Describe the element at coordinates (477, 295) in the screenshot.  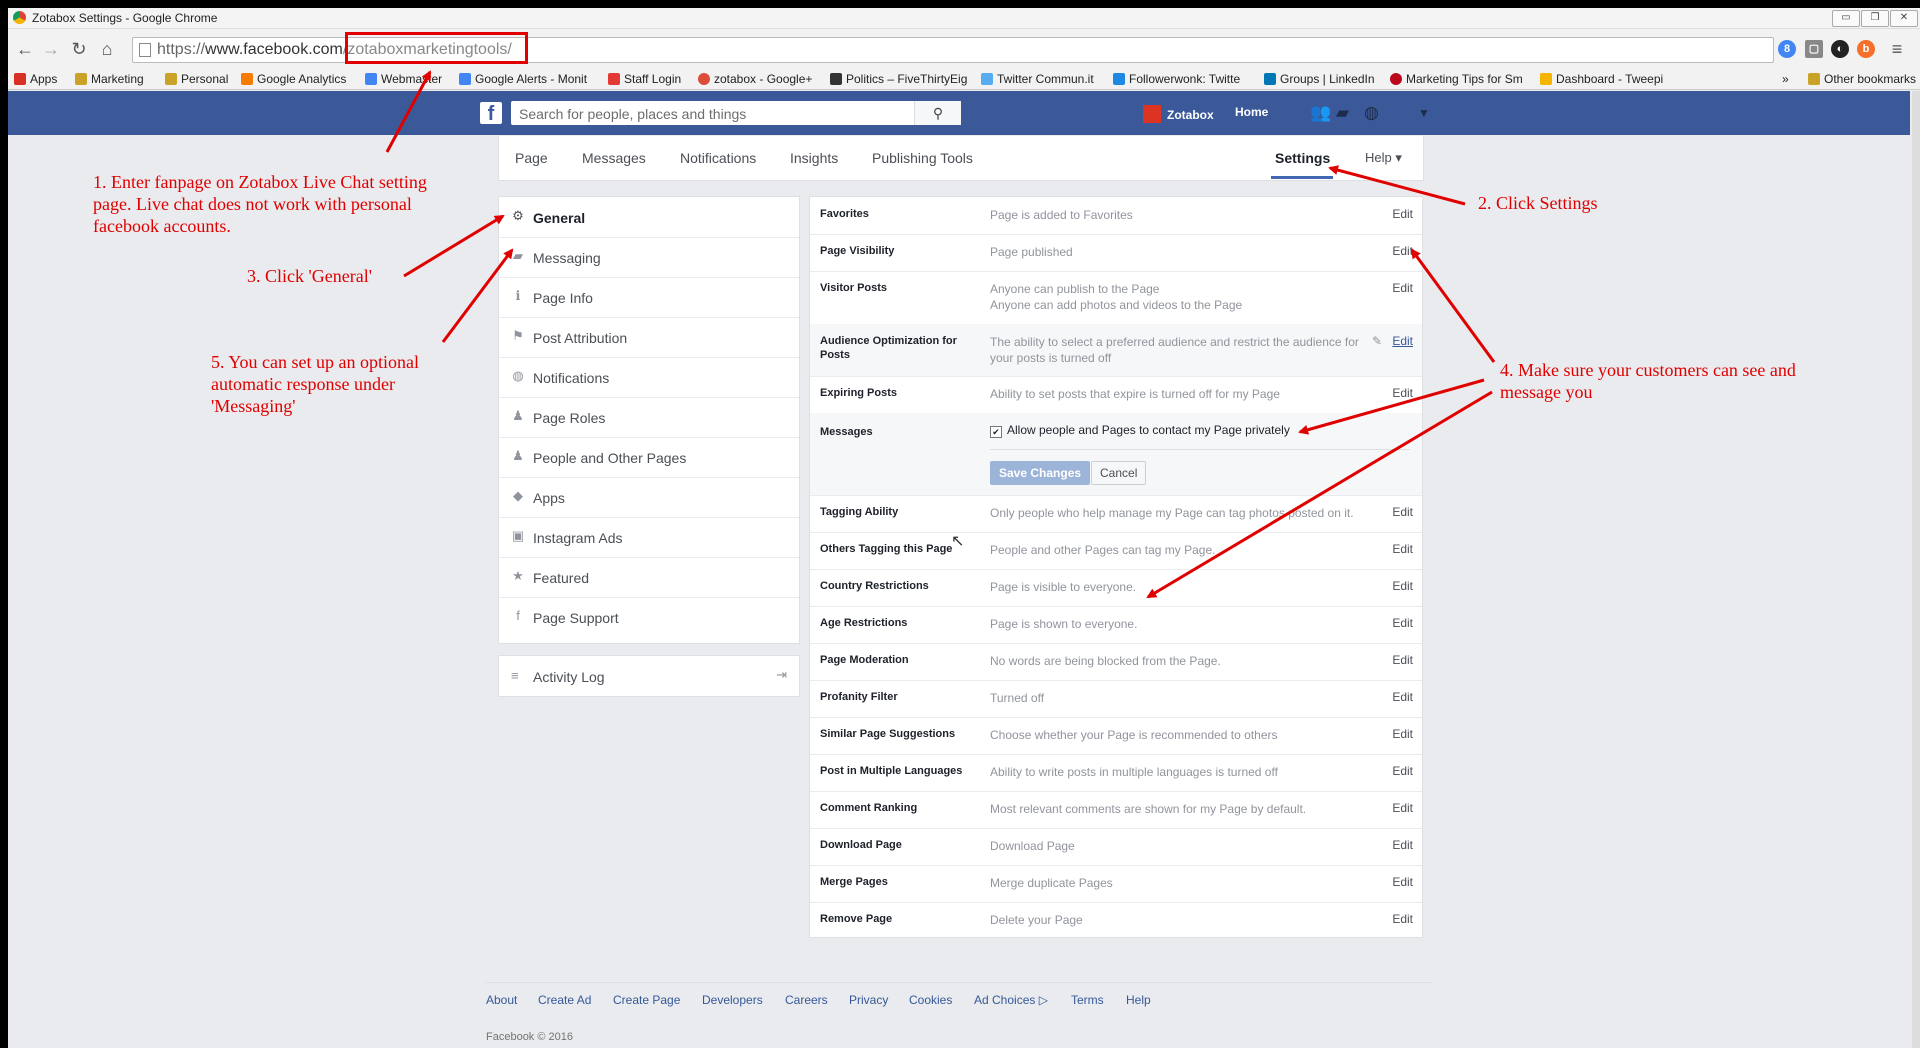
I see `arrow-to-messaging` at that location.